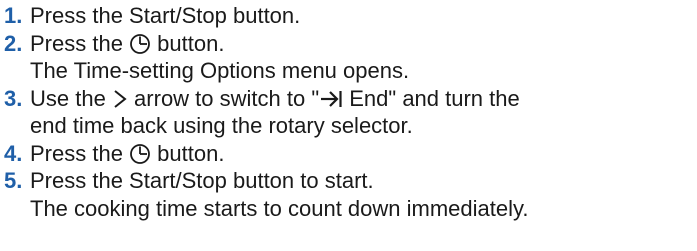  Describe the element at coordinates (350, 16) in the screenshot. I see `step-1: 1. Press the Start/Stop button.` at that location.